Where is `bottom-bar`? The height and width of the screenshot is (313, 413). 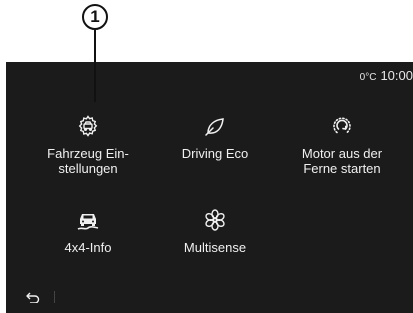 bottom-bar is located at coordinates (40, 297).